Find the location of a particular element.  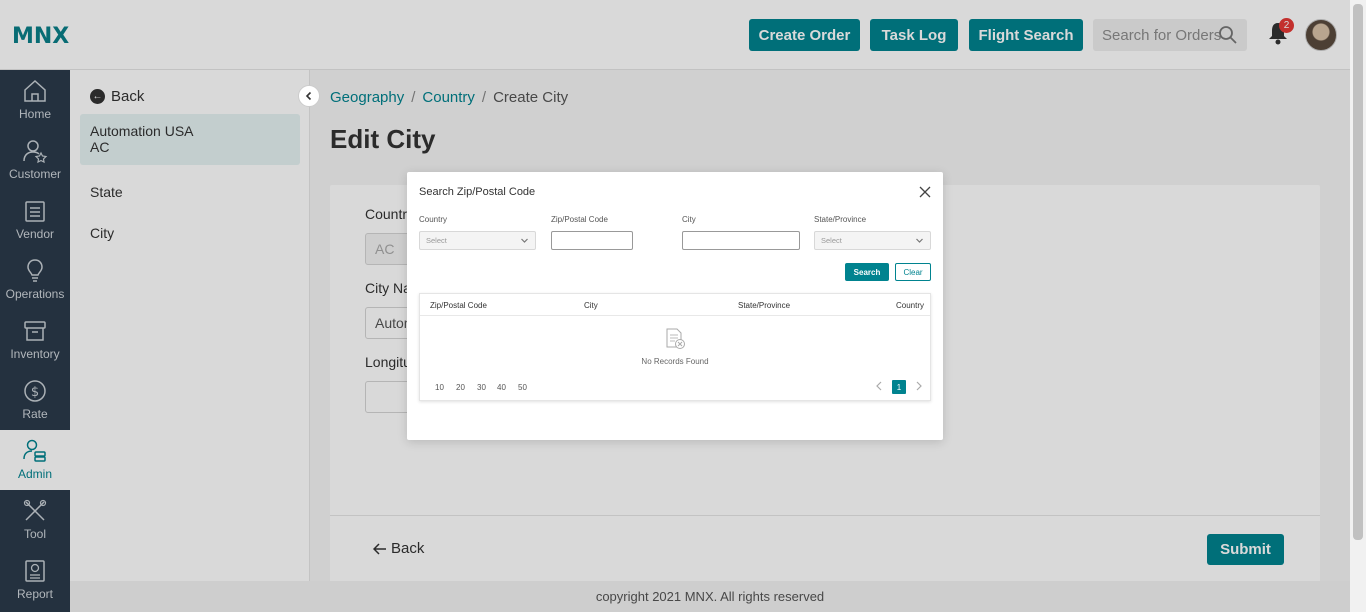

no-records-icon is located at coordinates (675, 338).